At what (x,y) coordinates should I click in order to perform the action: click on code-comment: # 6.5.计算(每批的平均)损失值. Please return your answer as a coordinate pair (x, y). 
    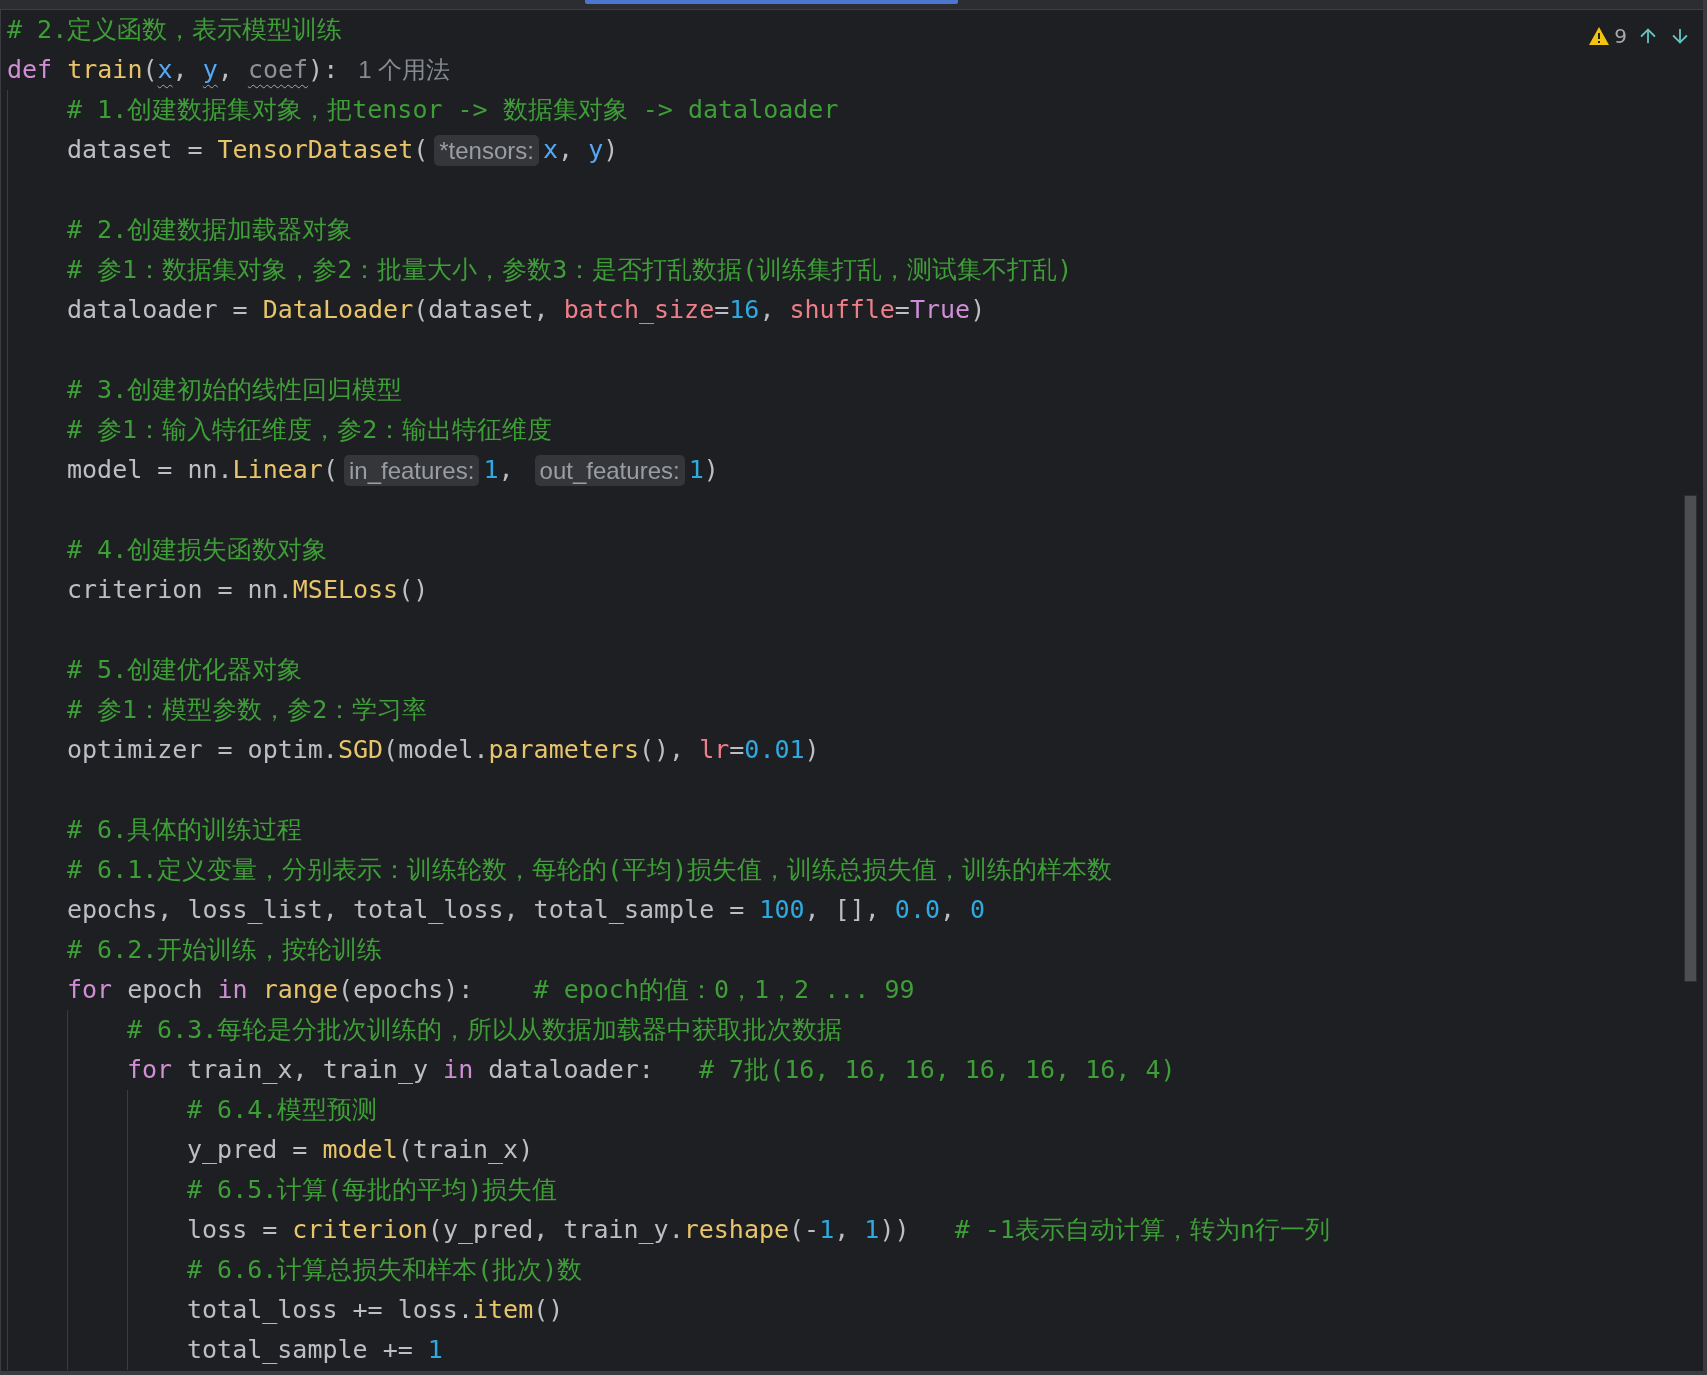
    Looking at the image, I should click on (372, 1190).